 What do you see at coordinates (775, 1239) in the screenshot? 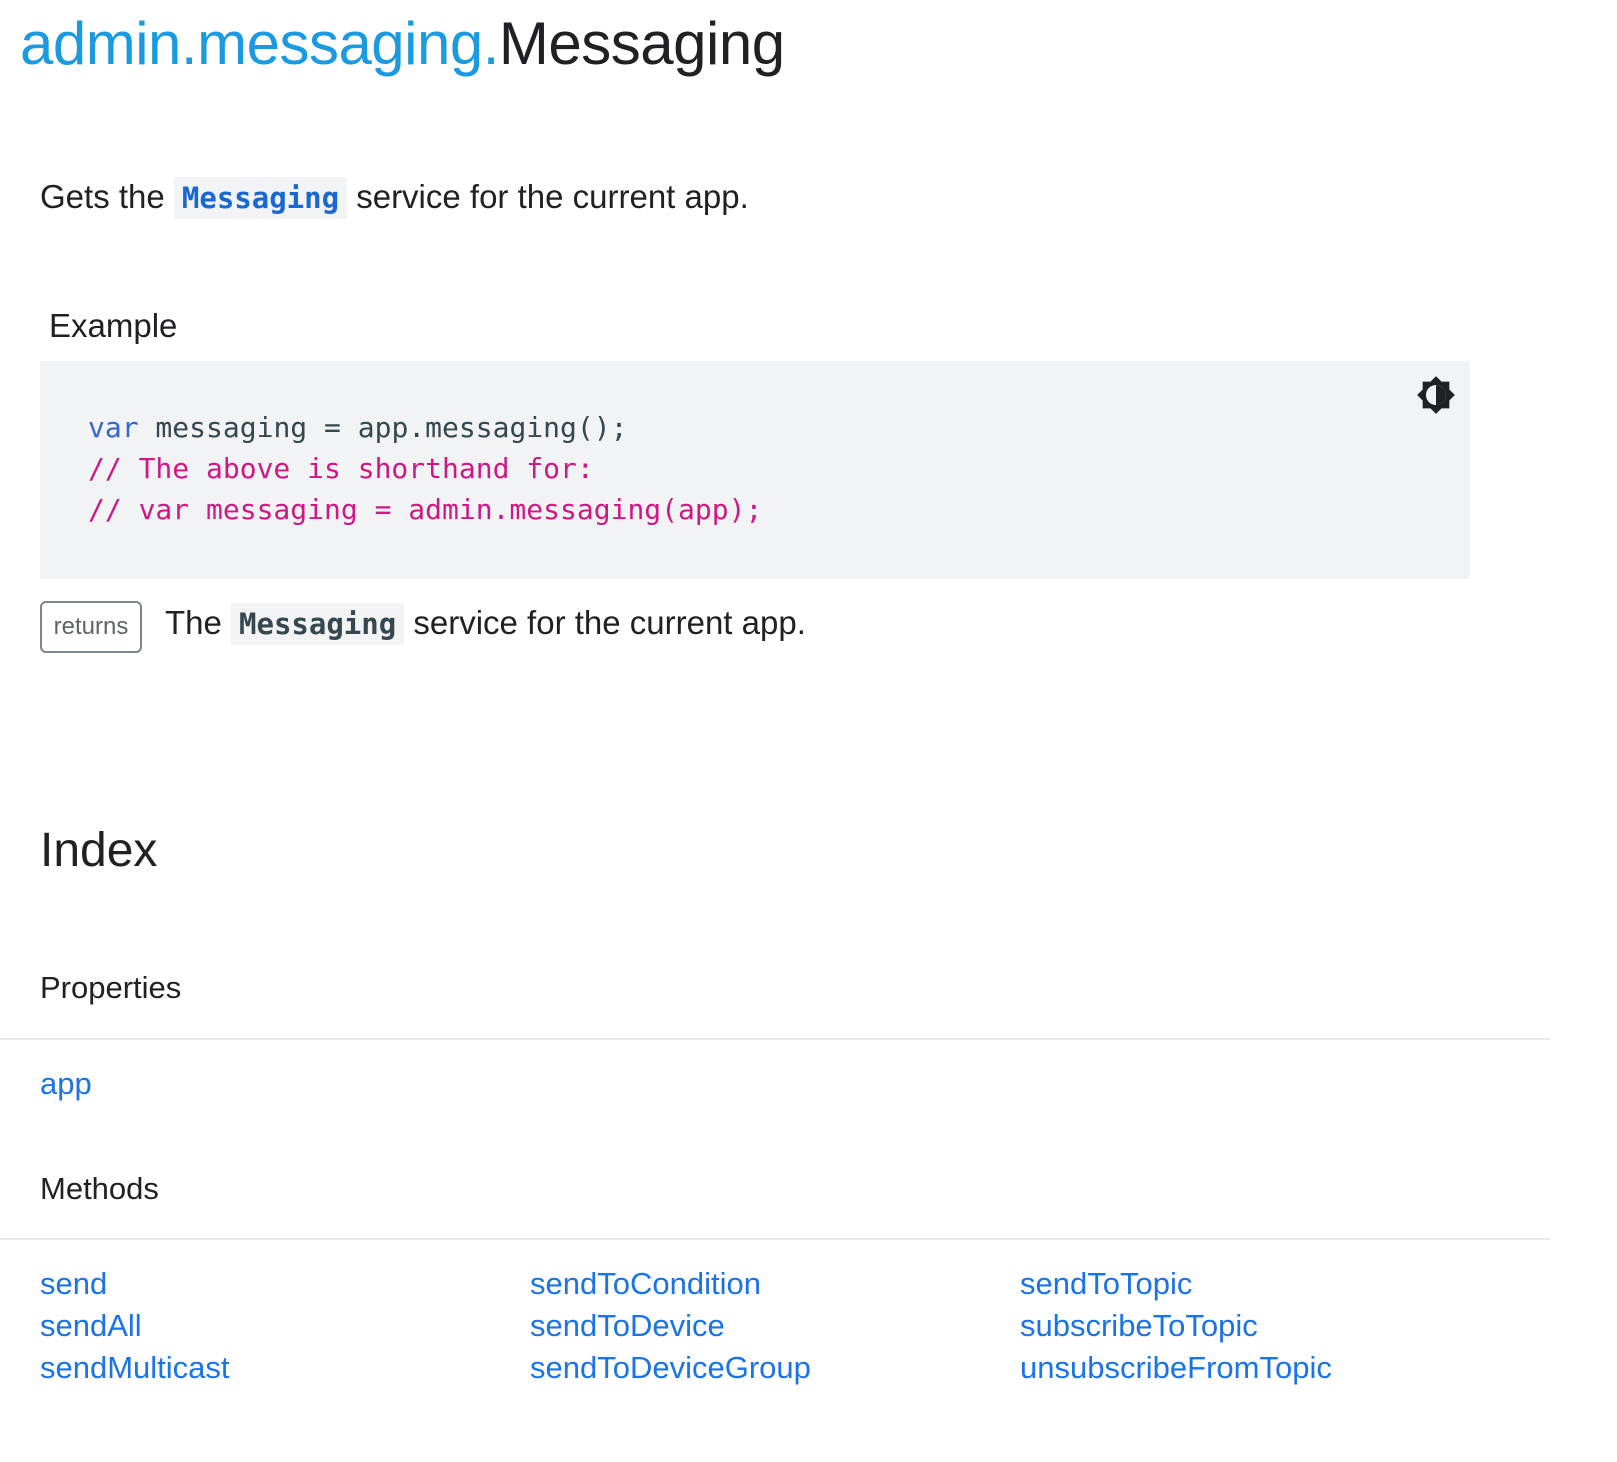
I see `methods-divider` at bounding box center [775, 1239].